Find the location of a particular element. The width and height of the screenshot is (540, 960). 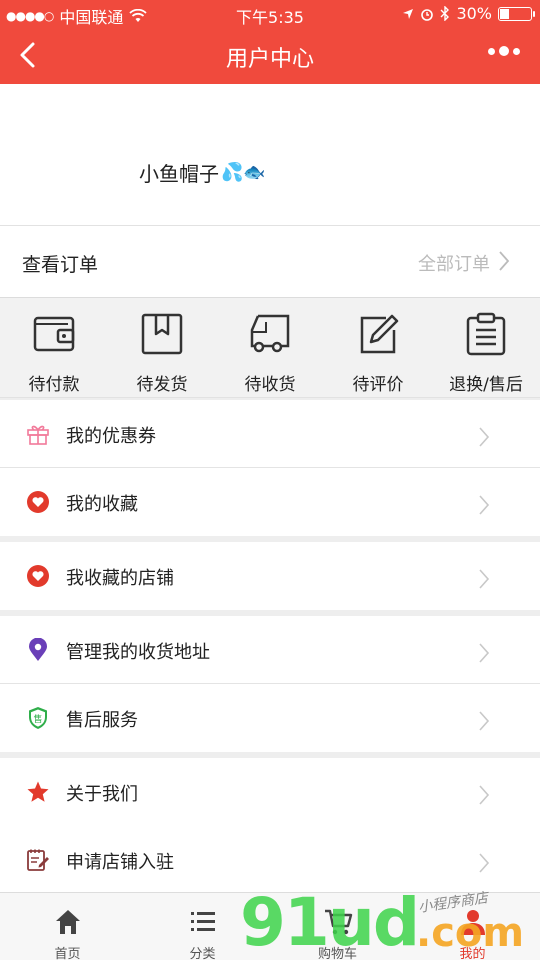

menu-item-favorites: 我的收藏 is located at coordinates (270, 502).